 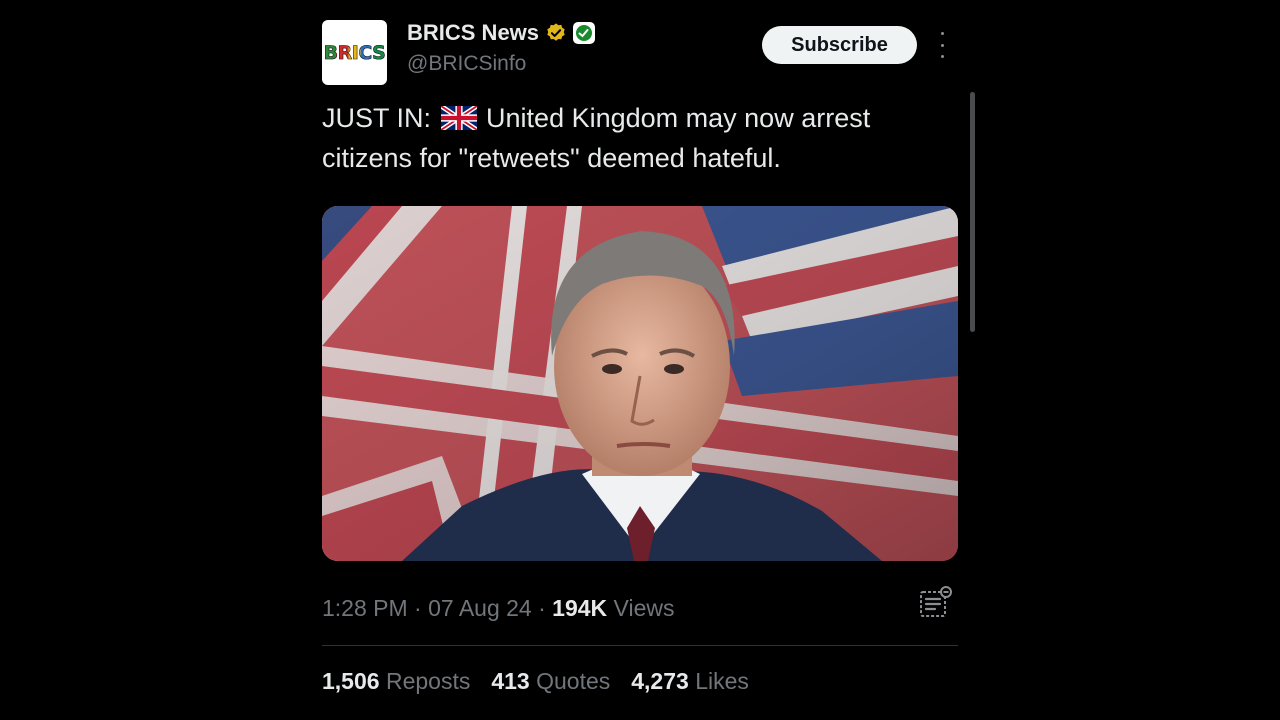 I want to click on uk-flag-icon, so click(x=458, y=118).